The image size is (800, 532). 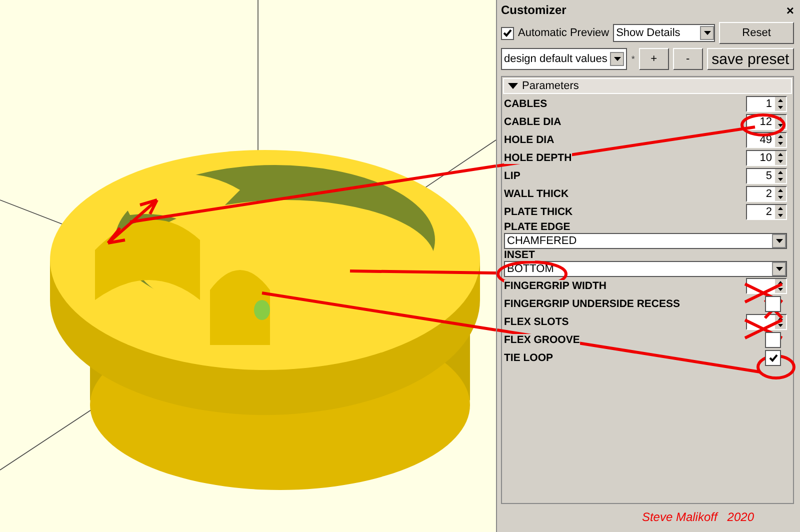 What do you see at coordinates (766, 158) in the screenshot?
I see `number-spinbox: 10` at bounding box center [766, 158].